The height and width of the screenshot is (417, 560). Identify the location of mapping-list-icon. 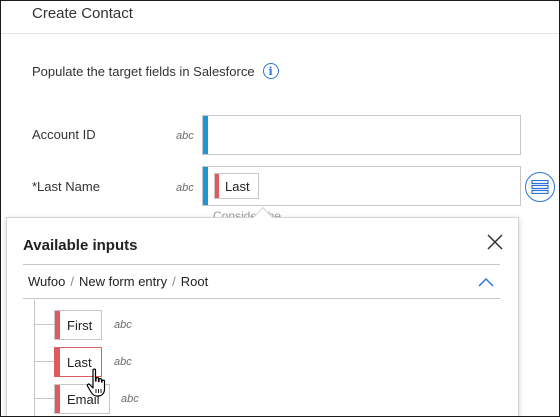
(540, 187).